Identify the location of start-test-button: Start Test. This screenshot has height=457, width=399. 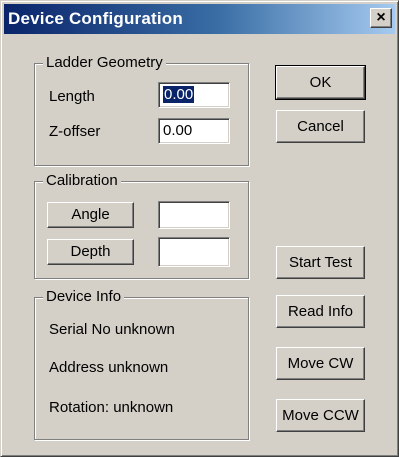
(320, 262).